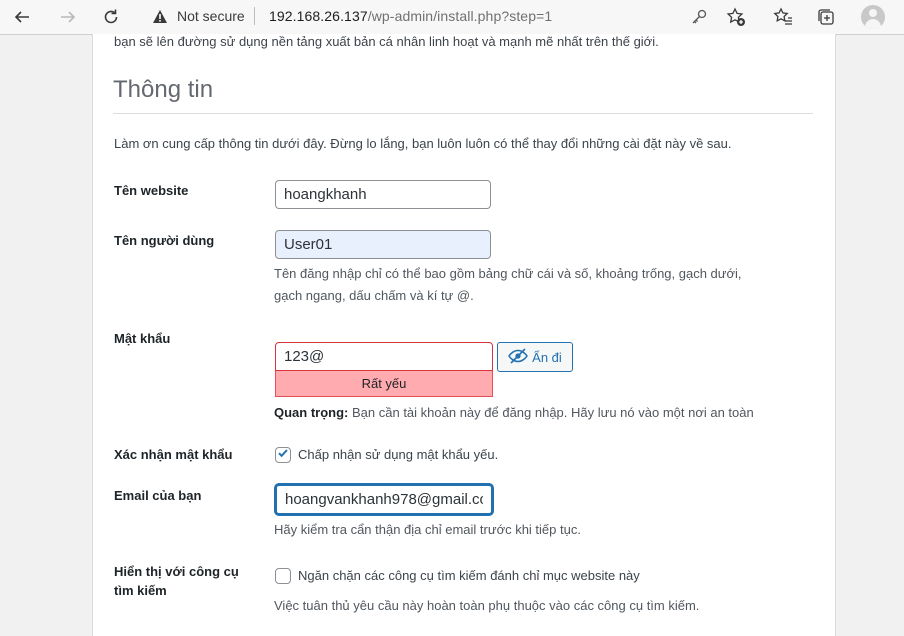 This screenshot has width=904, height=636. I want to click on reload-icon, so click(111, 17).